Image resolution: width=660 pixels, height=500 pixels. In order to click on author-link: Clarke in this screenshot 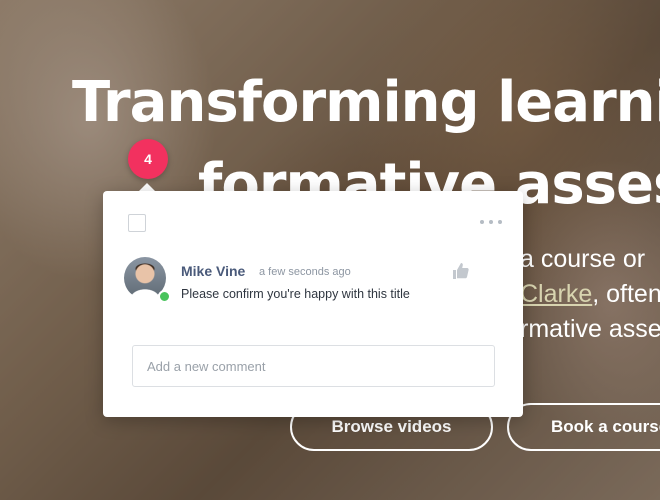, I will do `click(556, 294)`.